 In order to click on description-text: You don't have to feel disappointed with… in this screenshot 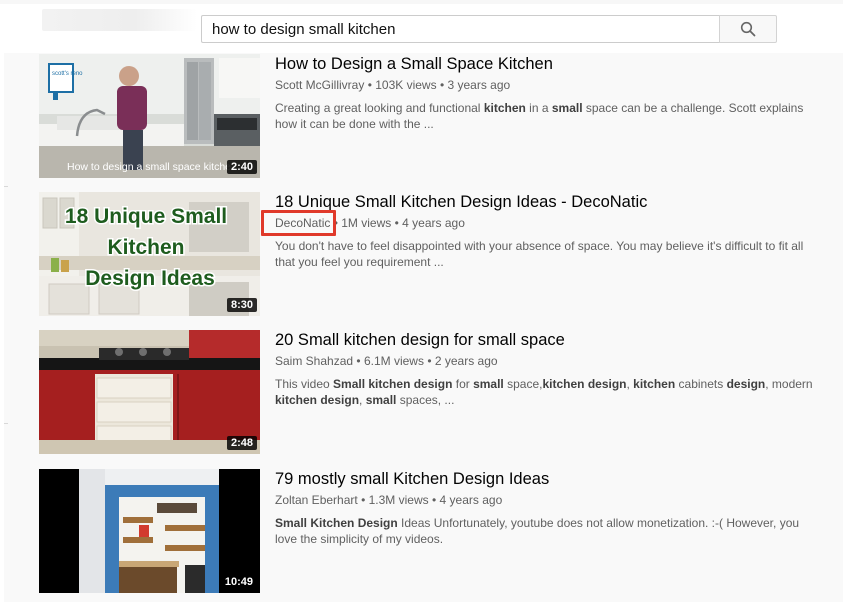, I will do `click(539, 254)`.